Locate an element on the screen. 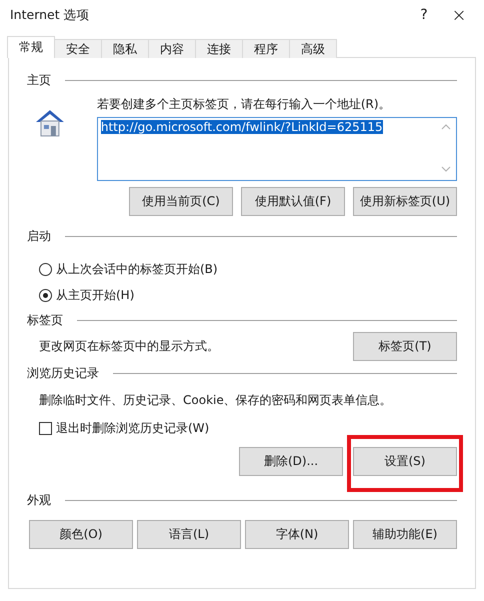  section-title: 外观 is located at coordinates (39, 500).